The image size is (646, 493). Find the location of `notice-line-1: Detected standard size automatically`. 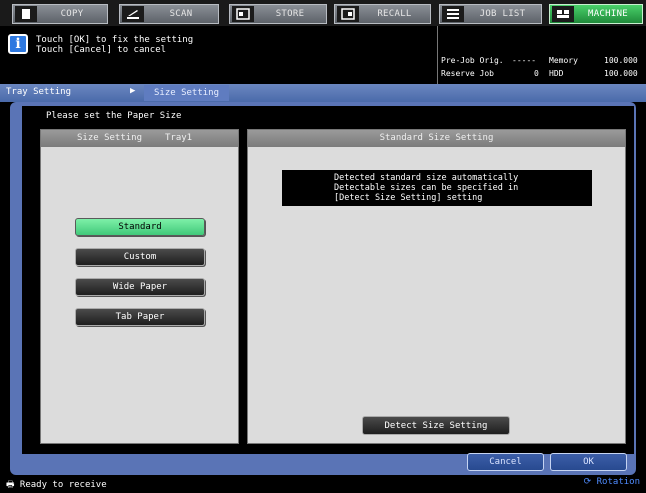

notice-line-1: Detected standard size automatically is located at coordinates (426, 178).